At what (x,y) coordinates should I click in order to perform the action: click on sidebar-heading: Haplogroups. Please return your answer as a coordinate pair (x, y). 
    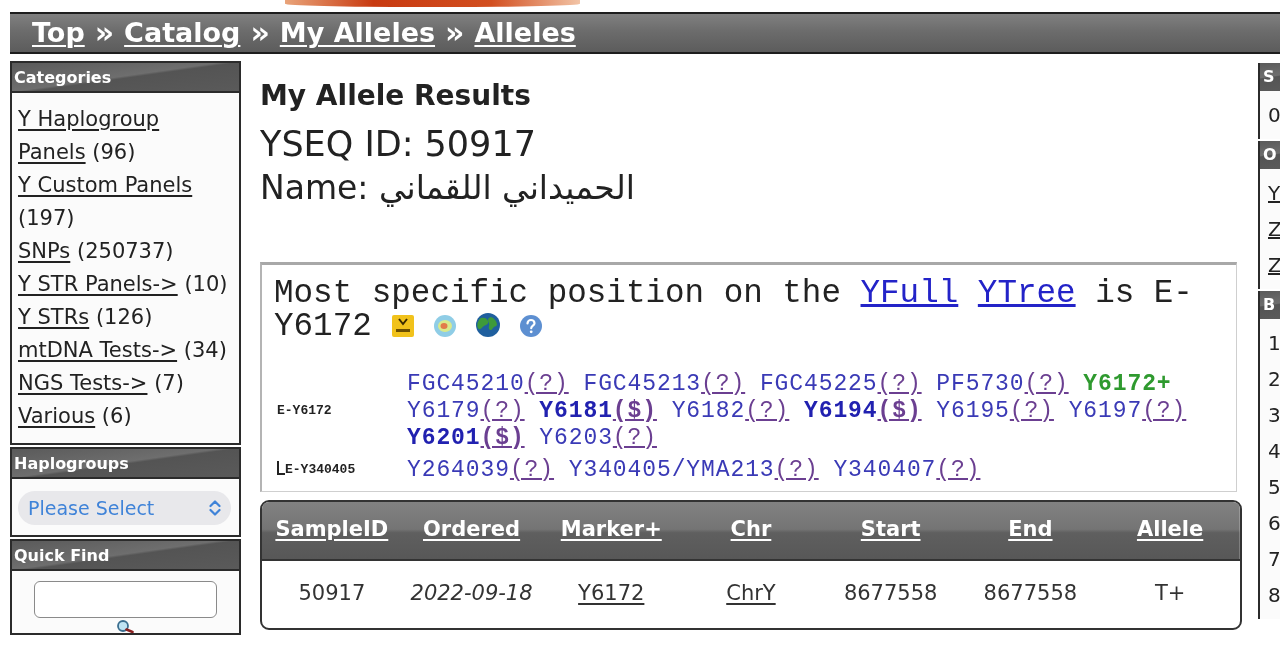
    Looking at the image, I should click on (125, 464).